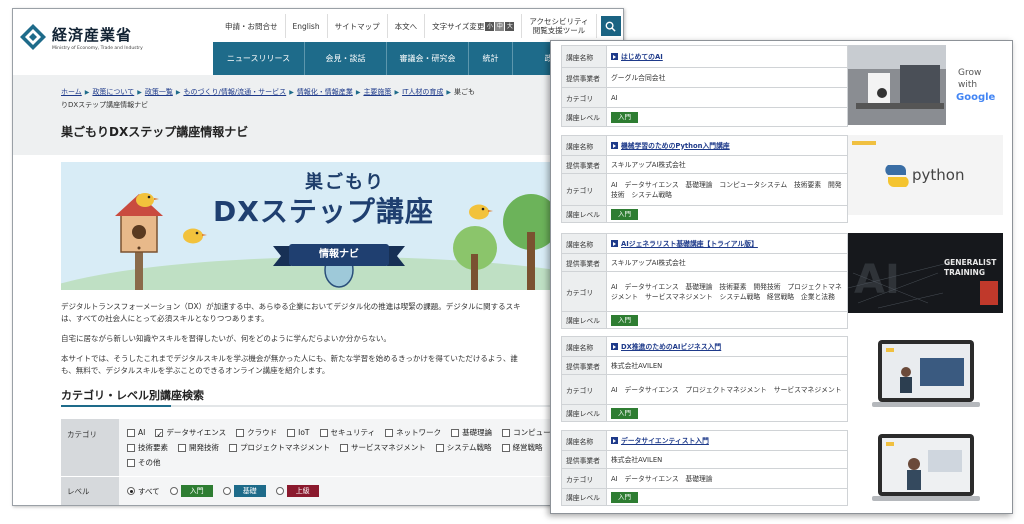  I want to click on breadcrumb-informatization: 情報化・情報産業, so click(325, 92).